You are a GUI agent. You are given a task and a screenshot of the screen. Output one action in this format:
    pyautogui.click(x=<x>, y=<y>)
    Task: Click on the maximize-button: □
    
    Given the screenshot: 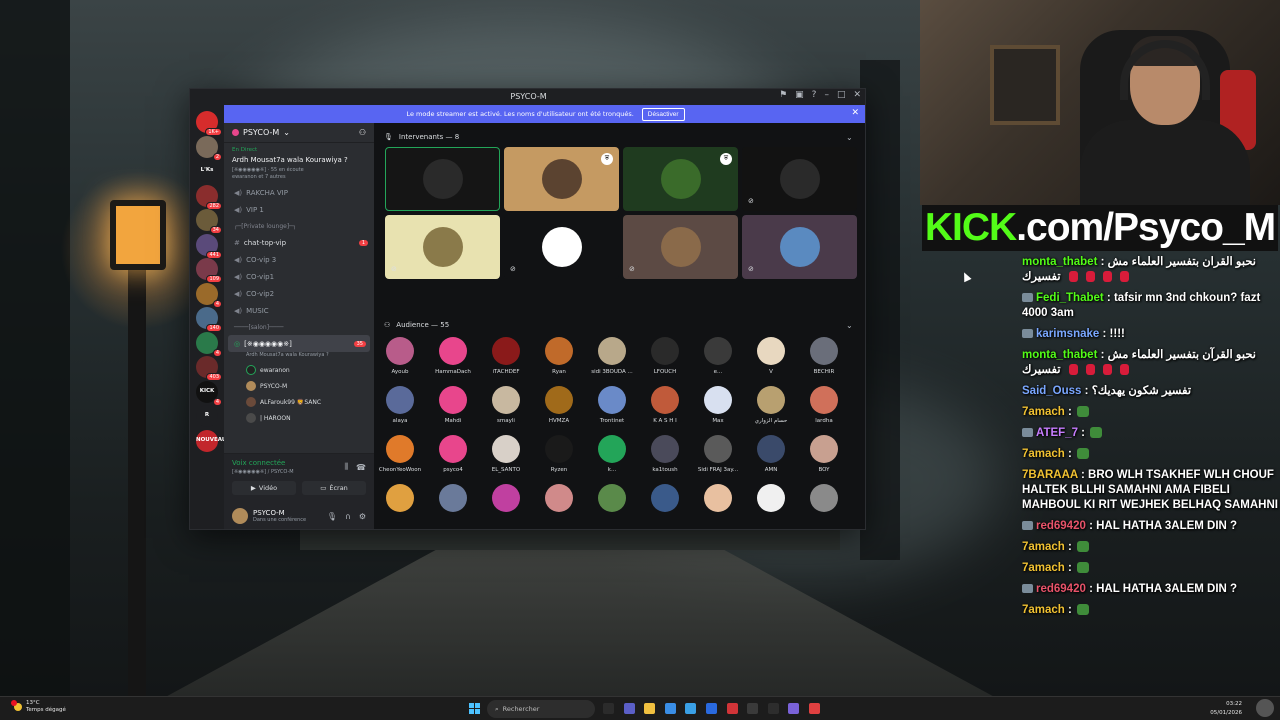 What is the action you would take?
    pyautogui.click(x=841, y=95)
    